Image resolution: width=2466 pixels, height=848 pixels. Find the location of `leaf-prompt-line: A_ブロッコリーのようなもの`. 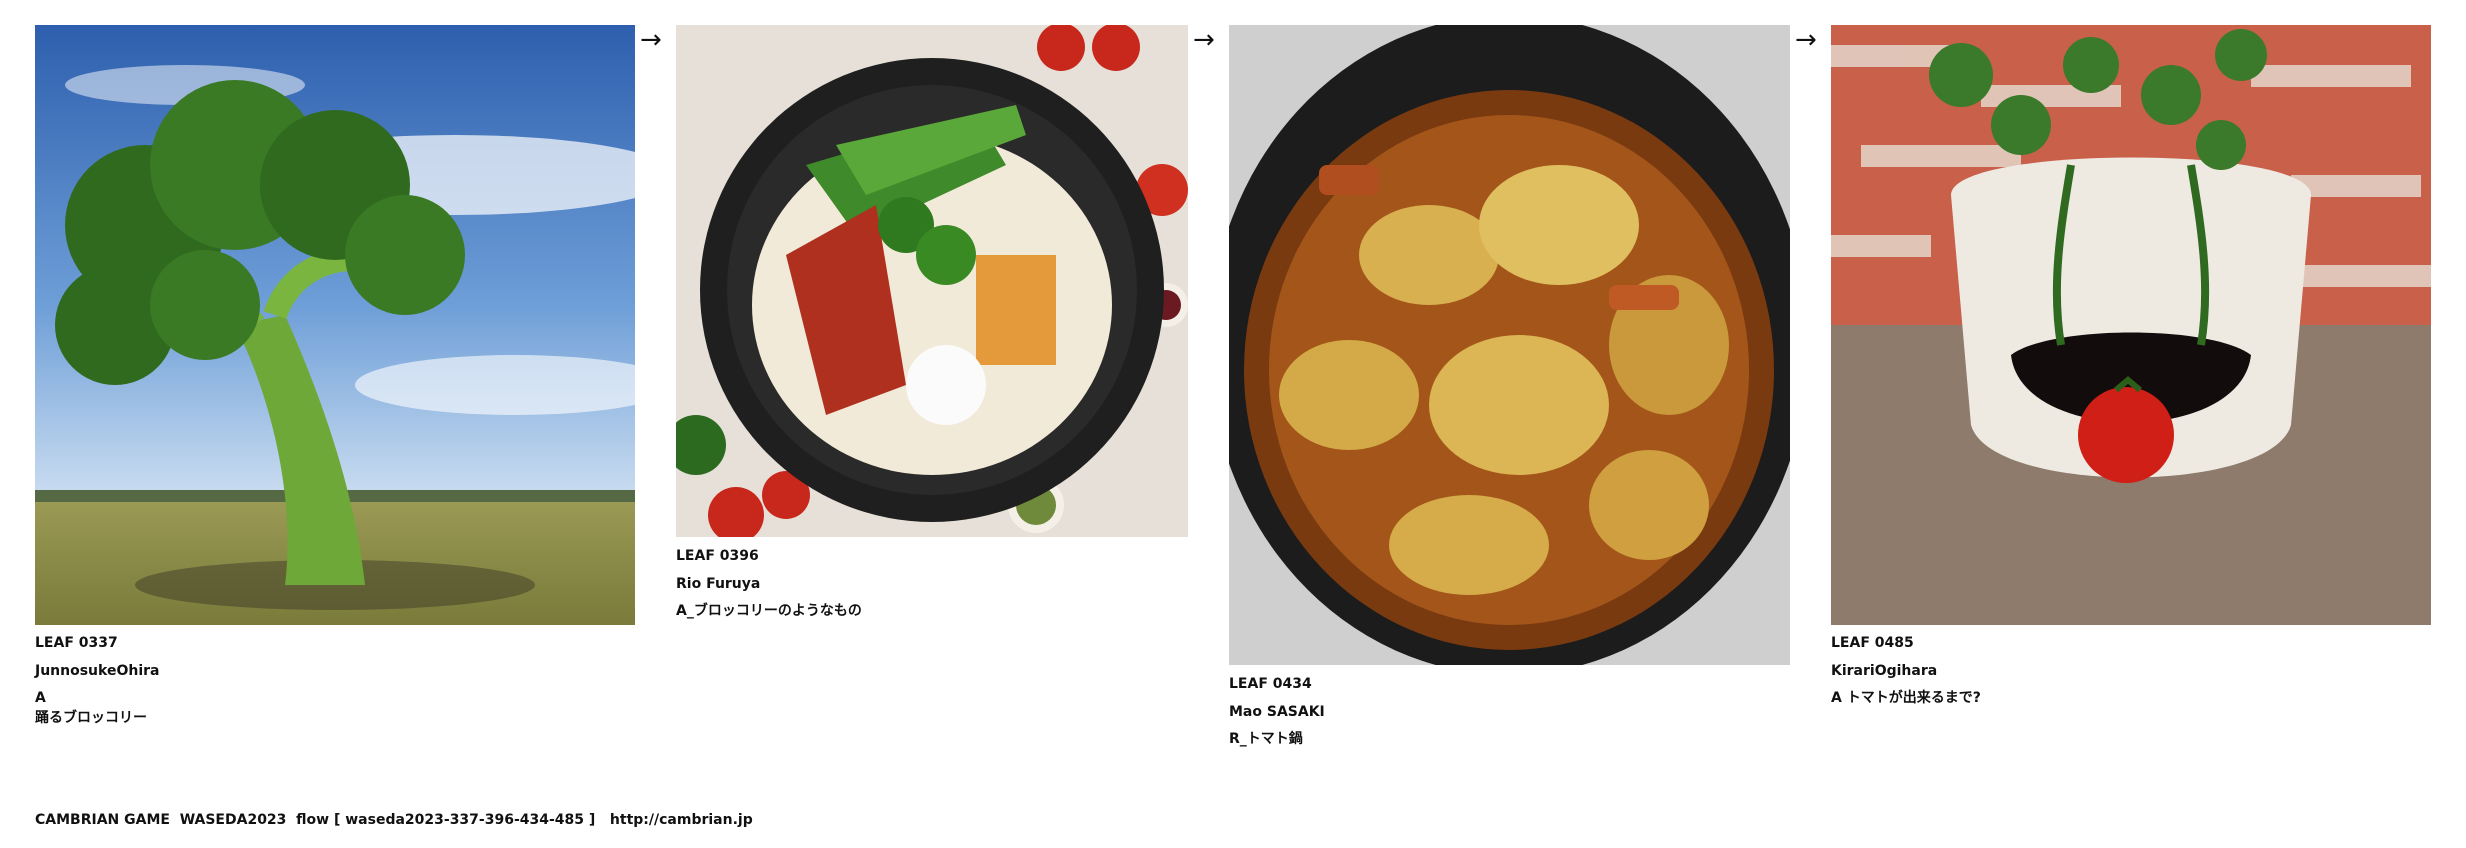

leaf-prompt-line: A_ブロッコリーのようなもの is located at coordinates (769, 611).